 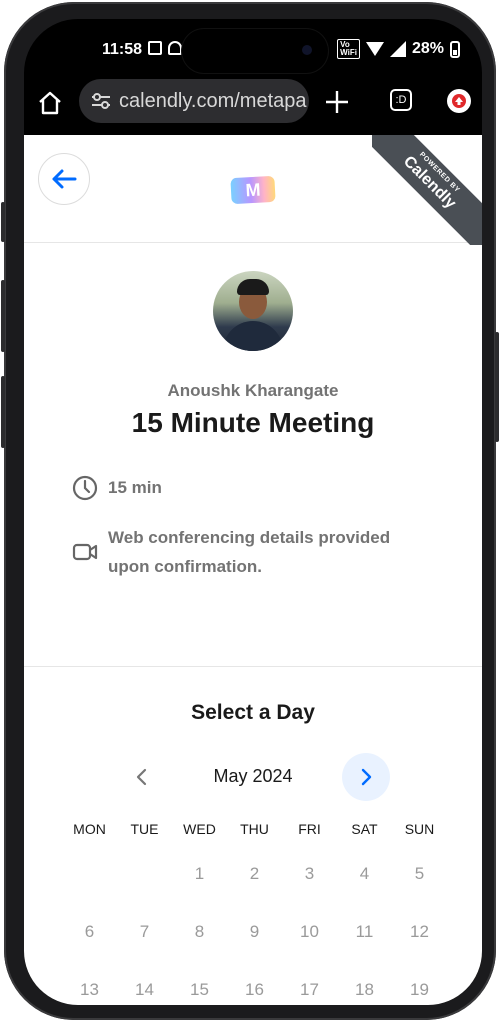 I want to click on action-button, so click(x=3, y=222).